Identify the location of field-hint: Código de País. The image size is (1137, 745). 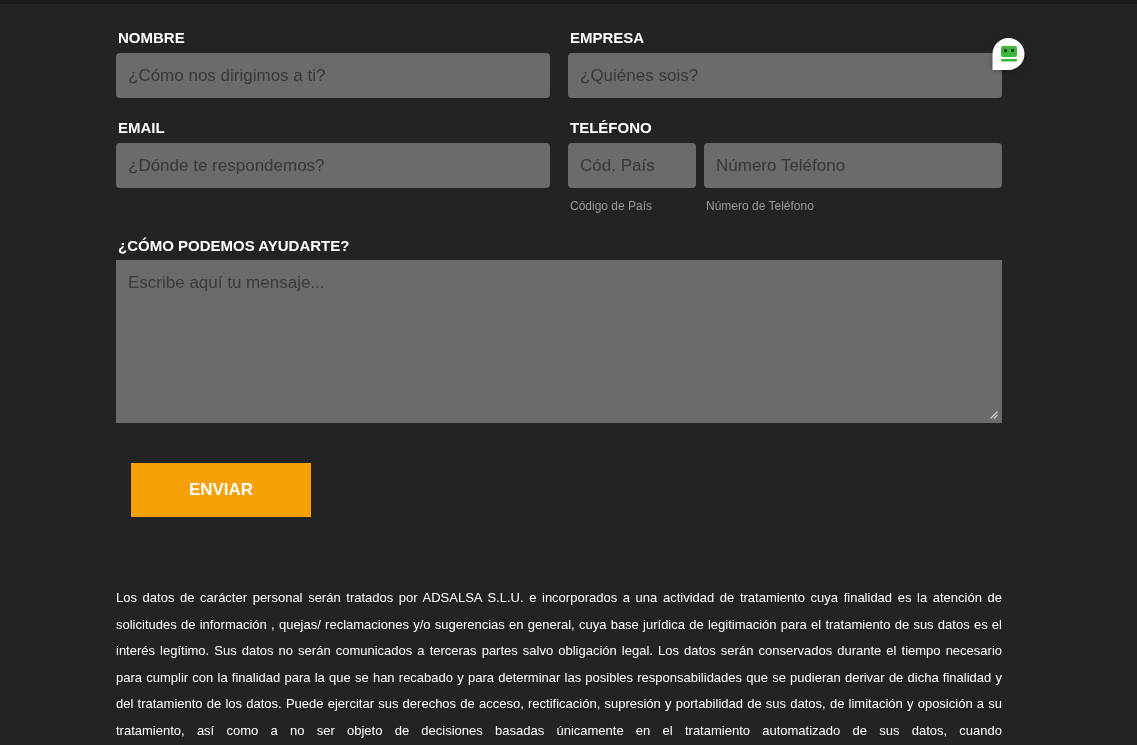
(611, 206).